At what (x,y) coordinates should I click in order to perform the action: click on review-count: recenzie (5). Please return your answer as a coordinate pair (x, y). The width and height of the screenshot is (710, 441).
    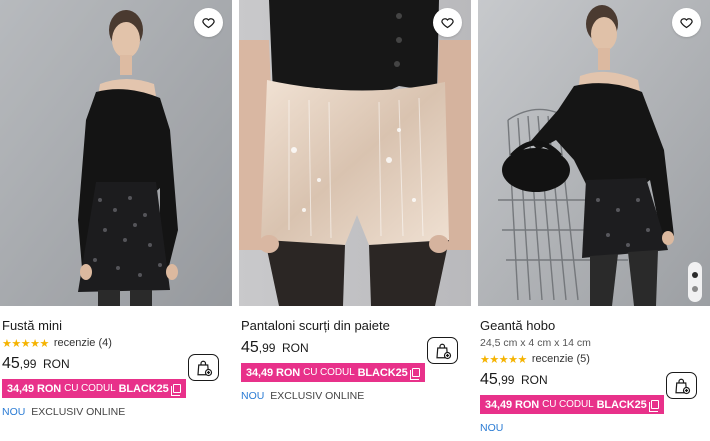
    Looking at the image, I should click on (560, 359).